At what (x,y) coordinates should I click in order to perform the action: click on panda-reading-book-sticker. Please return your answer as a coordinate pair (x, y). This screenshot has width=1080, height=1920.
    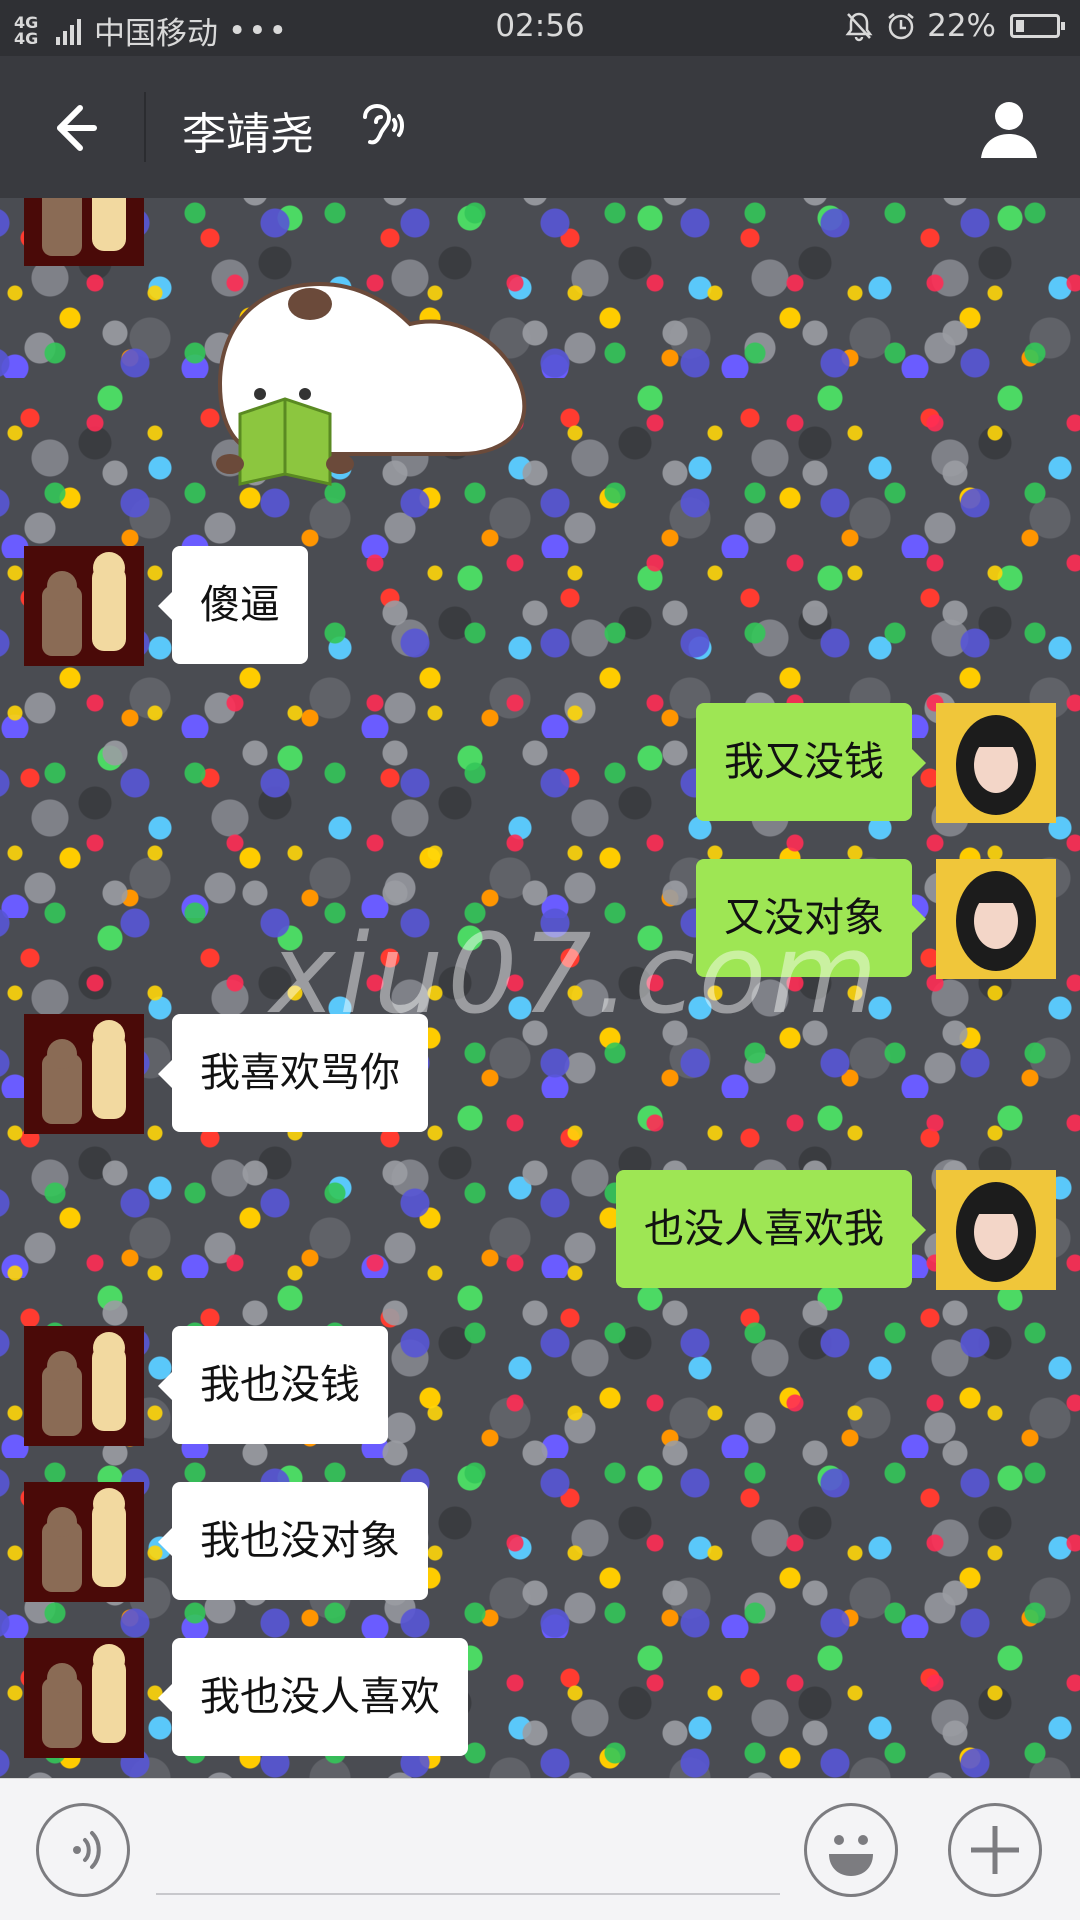
    Looking at the image, I should click on (370, 384).